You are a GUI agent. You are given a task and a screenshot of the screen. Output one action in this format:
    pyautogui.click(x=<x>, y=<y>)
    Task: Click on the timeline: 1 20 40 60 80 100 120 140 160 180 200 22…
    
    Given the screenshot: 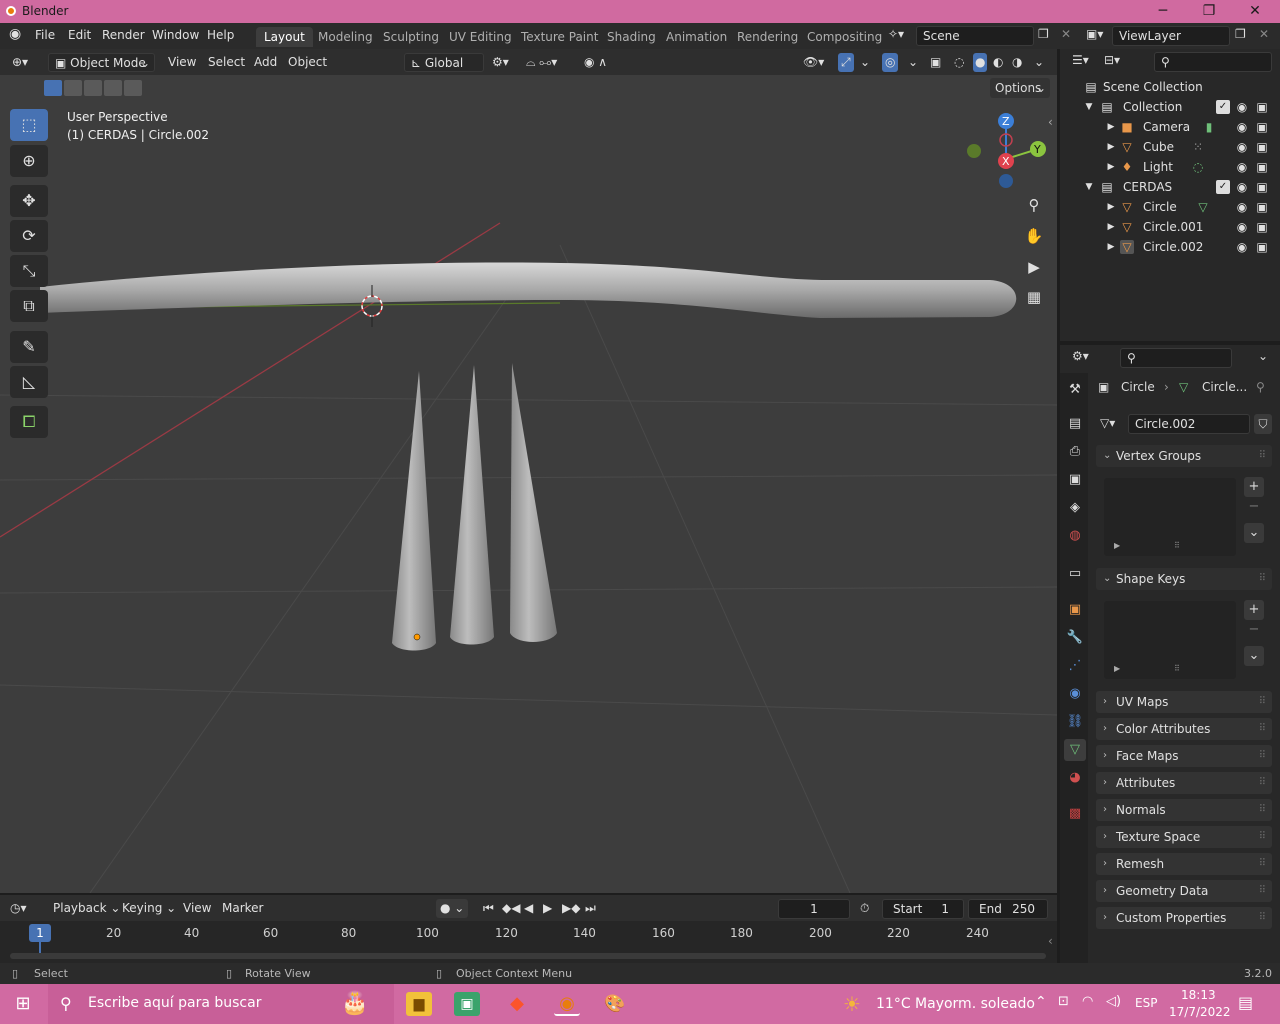 What is the action you would take?
    pyautogui.click(x=528, y=942)
    